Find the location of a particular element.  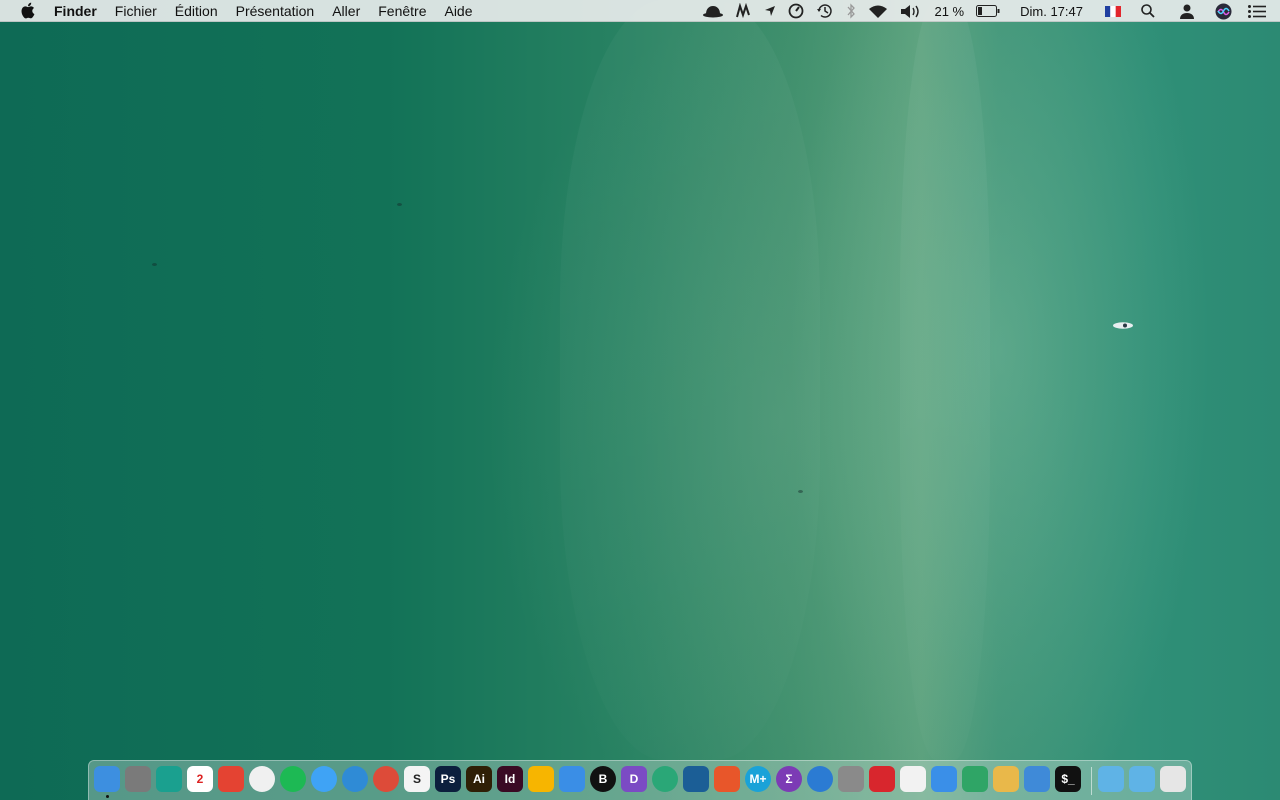

dock-sublime-slack-label: S is located at coordinates (416, 779).